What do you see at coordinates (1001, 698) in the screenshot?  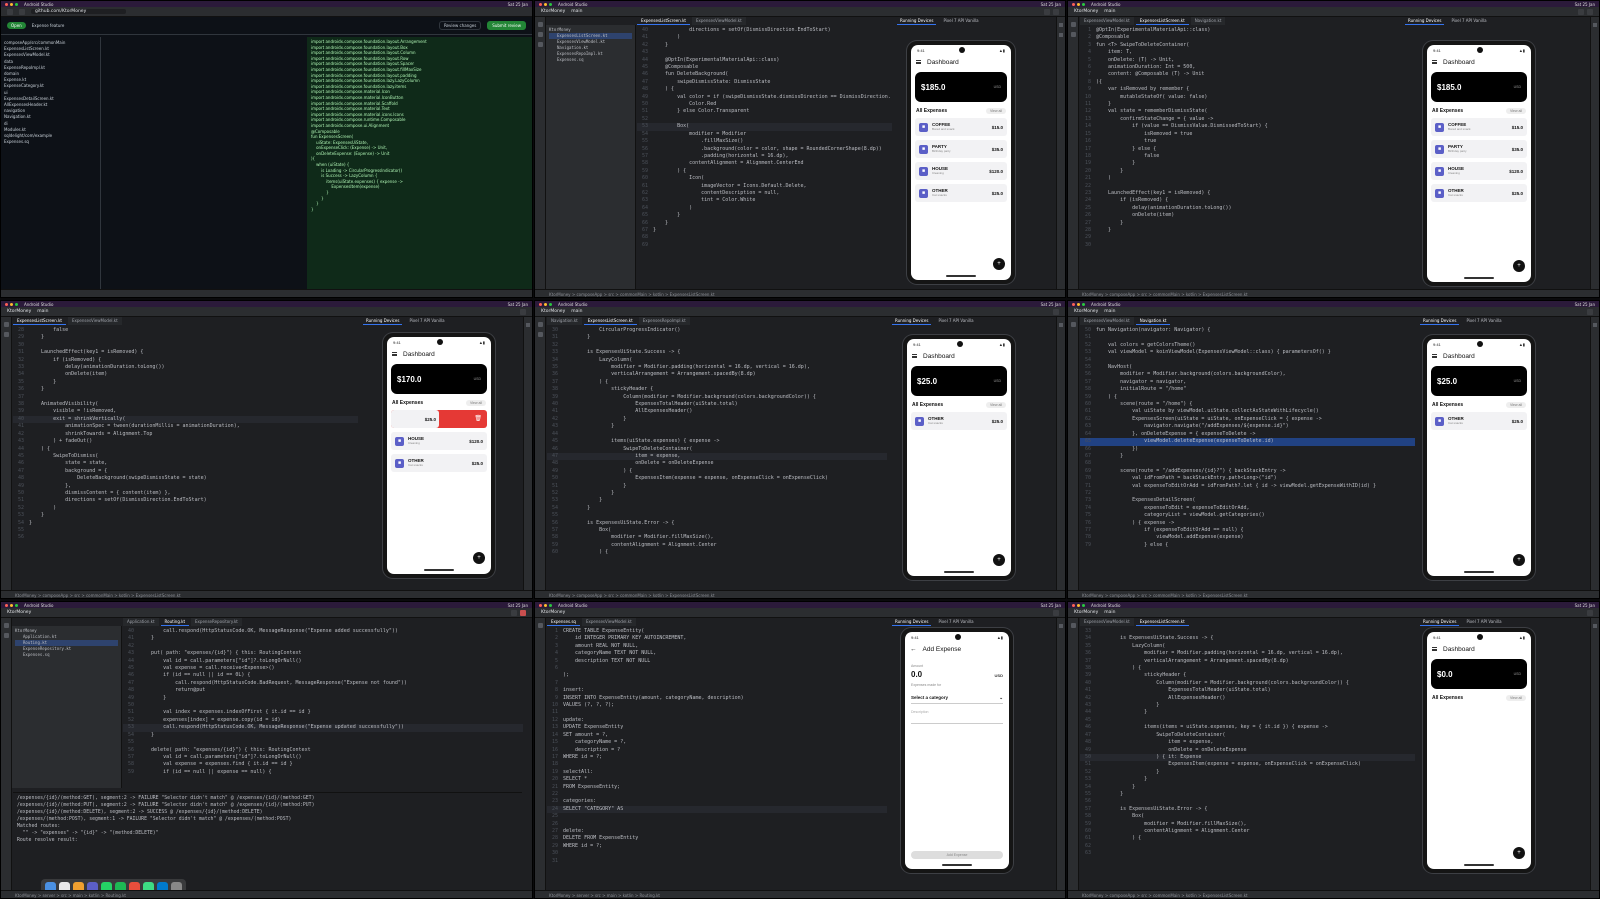 I see `chevron-down-icon: ⌄` at bounding box center [1001, 698].